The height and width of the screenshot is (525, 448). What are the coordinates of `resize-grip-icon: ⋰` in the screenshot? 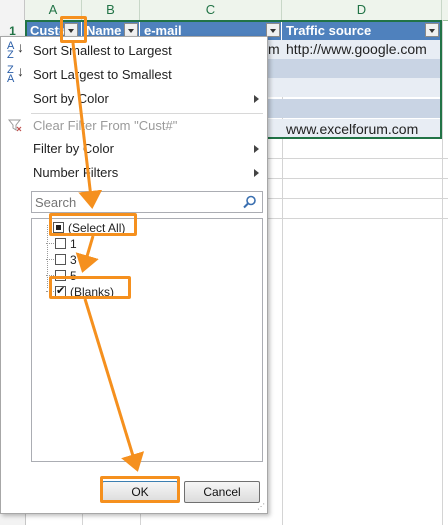 It's located at (261, 507).